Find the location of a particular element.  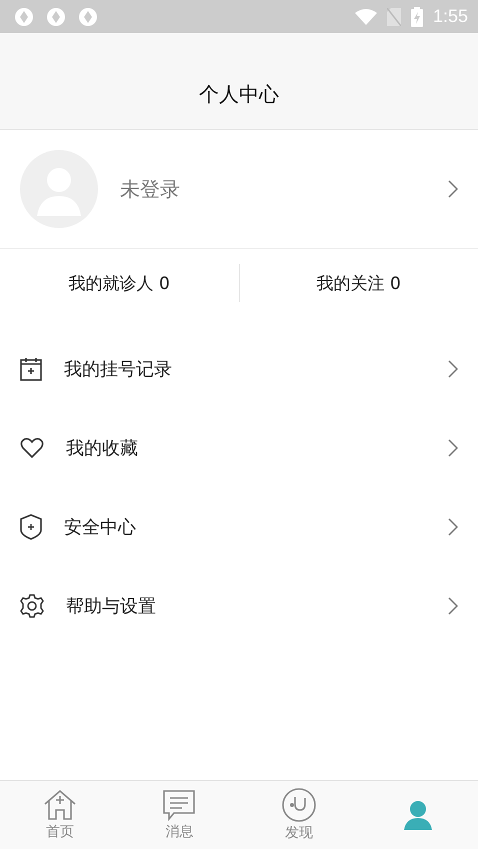

home-icon is located at coordinates (59, 805).